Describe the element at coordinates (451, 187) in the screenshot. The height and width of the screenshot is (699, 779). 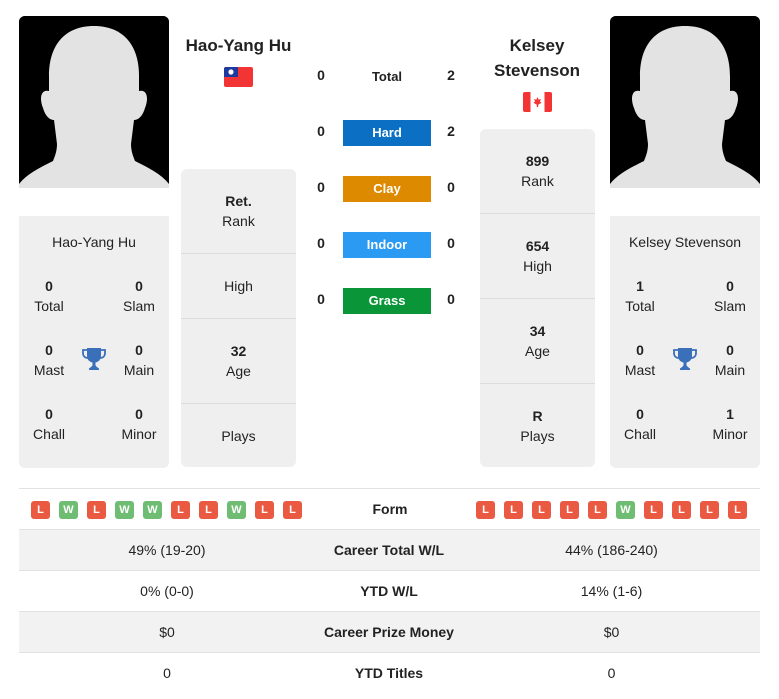
I see `h2h-clay-p2: 0` at that location.